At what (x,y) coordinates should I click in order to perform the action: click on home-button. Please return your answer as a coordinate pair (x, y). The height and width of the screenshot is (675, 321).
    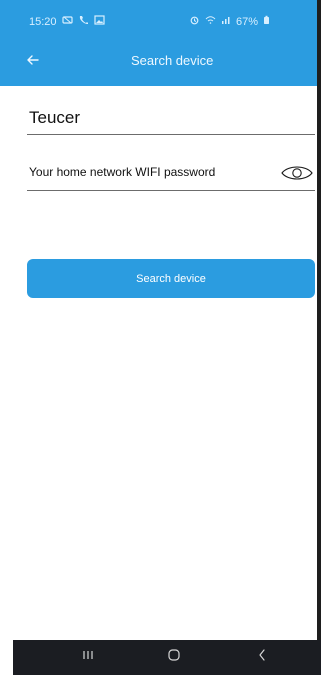
    Looking at the image, I should click on (174, 657).